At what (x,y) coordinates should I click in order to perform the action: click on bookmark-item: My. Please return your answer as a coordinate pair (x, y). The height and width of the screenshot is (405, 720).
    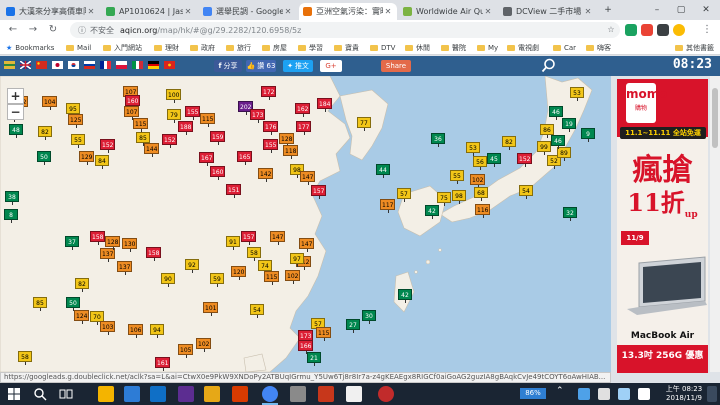
    Looking at the image, I should click on (487, 47).